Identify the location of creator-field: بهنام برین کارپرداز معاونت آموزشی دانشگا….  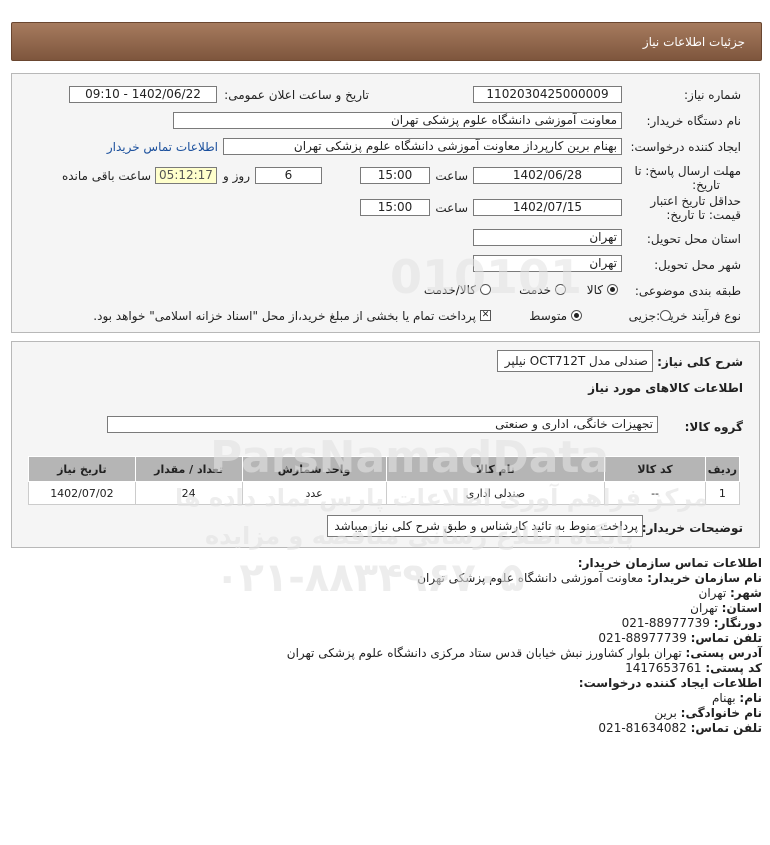
(422, 146).